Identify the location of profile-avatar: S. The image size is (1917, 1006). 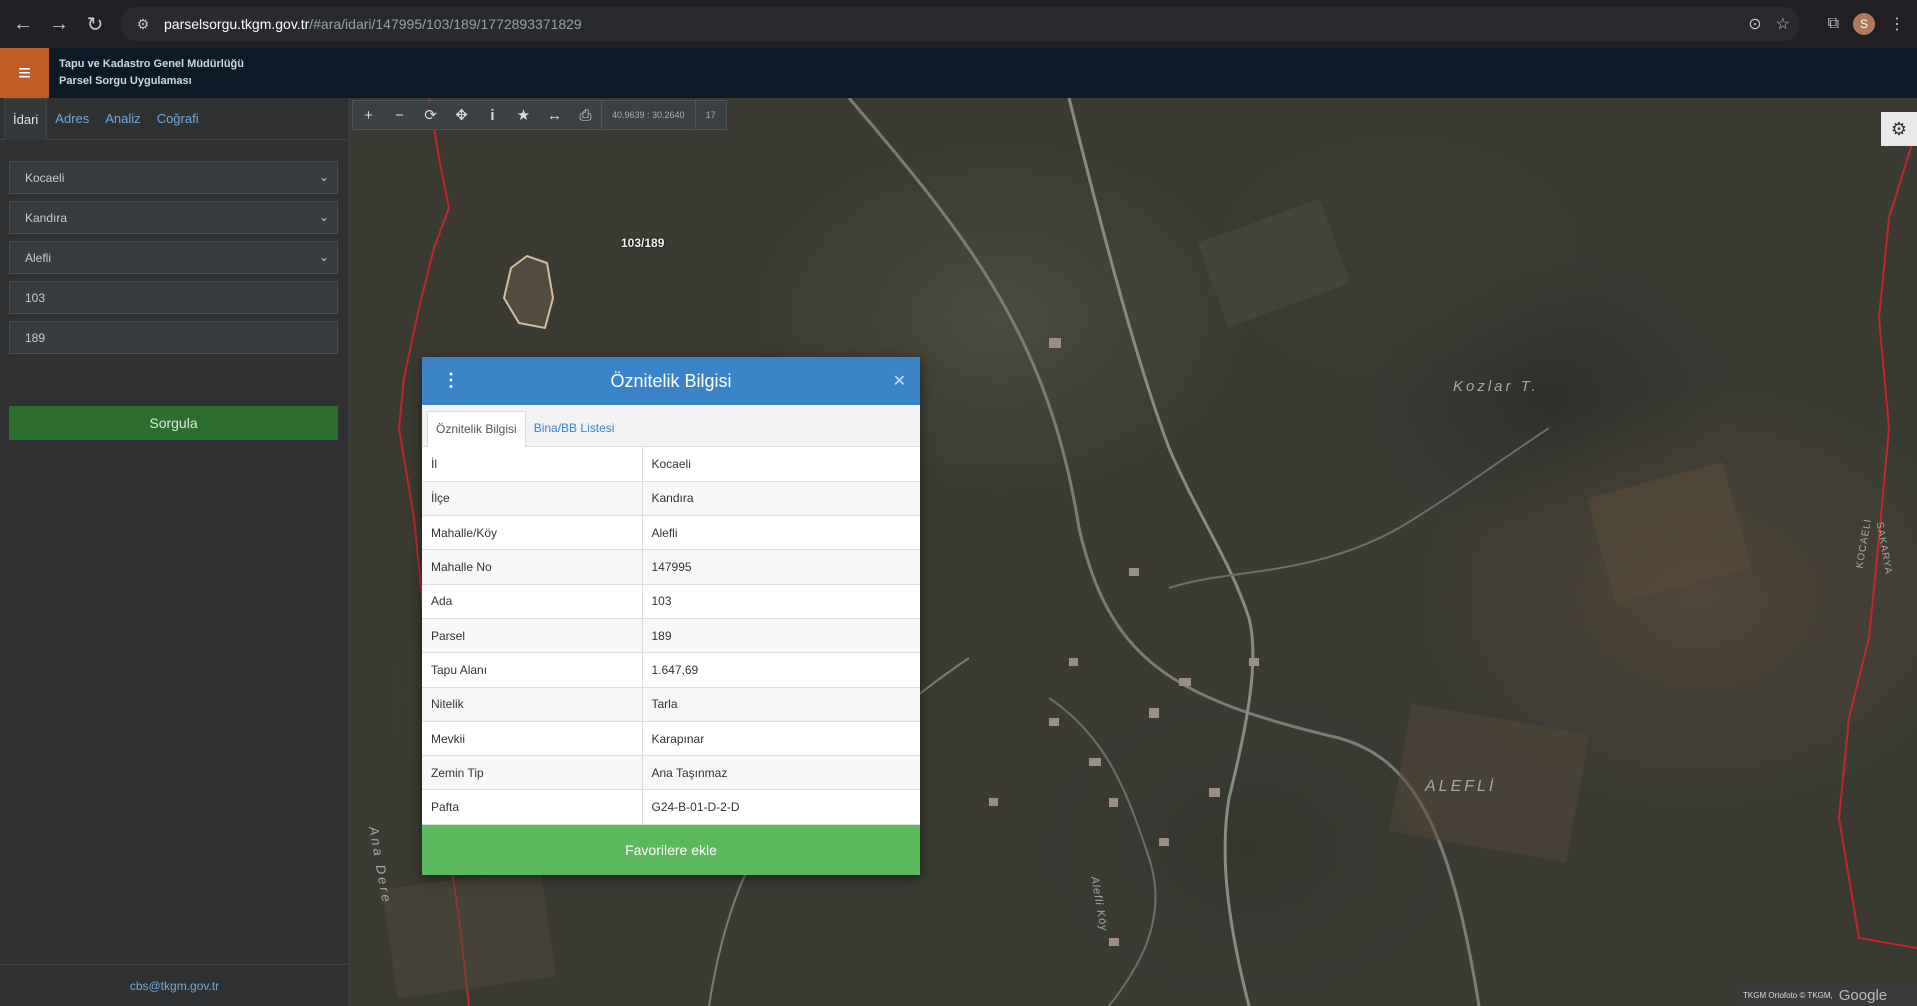
(1864, 24).